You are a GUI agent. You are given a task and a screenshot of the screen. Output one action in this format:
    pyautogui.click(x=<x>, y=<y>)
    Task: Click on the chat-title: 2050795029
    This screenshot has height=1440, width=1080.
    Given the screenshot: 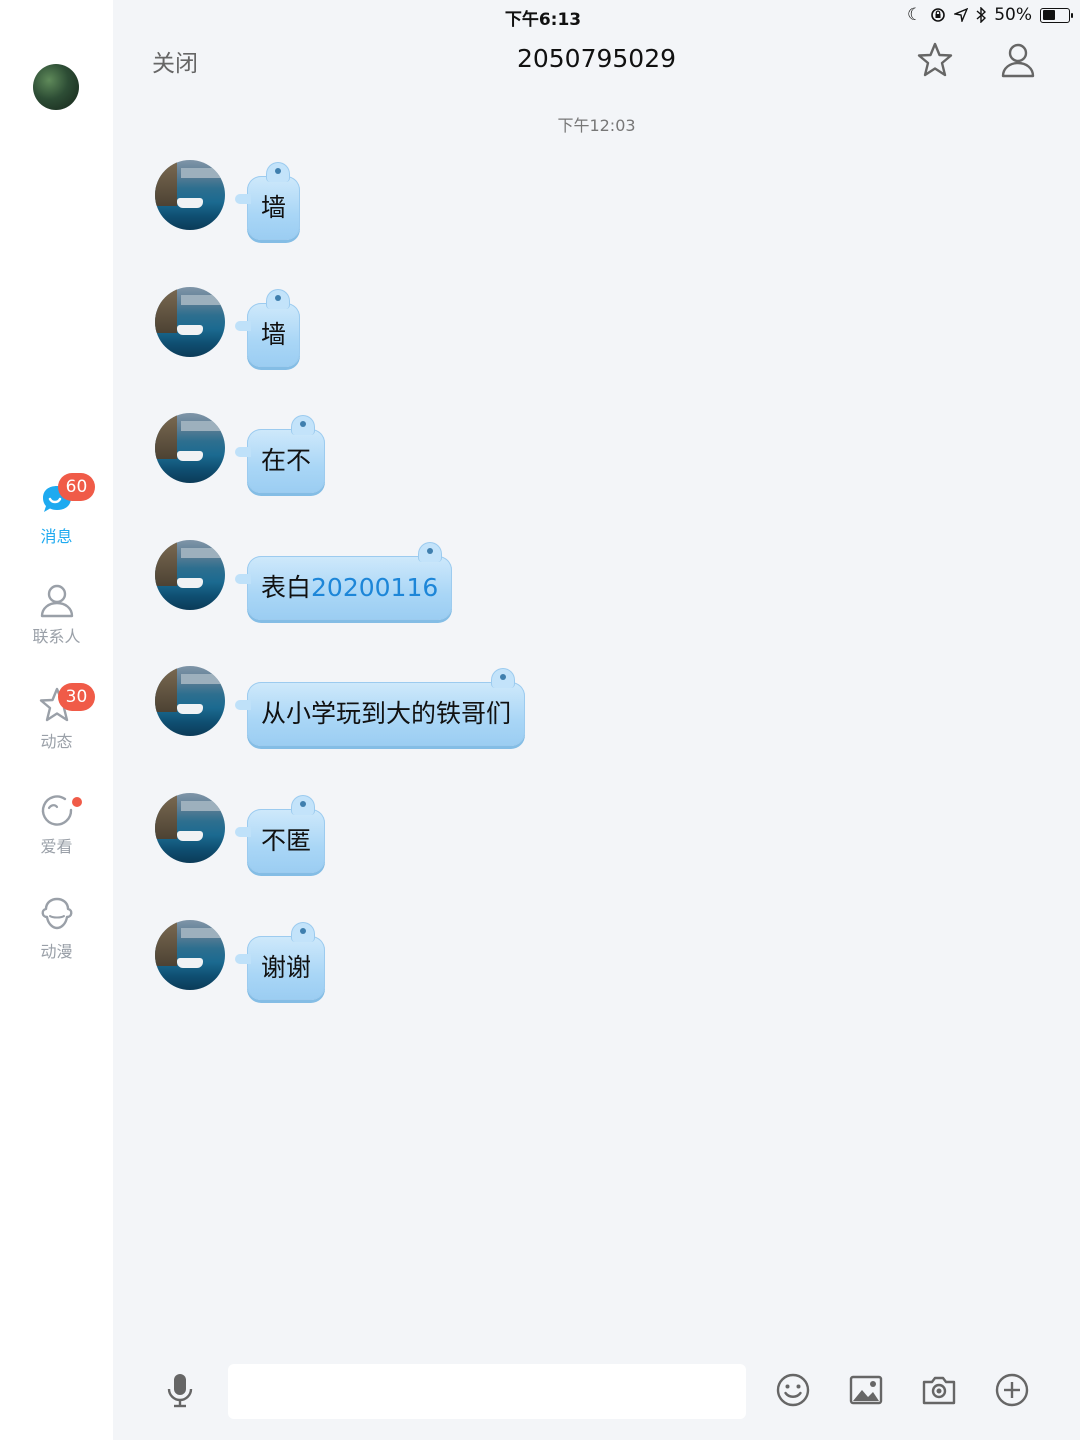 What is the action you would take?
    pyautogui.click(x=596, y=58)
    